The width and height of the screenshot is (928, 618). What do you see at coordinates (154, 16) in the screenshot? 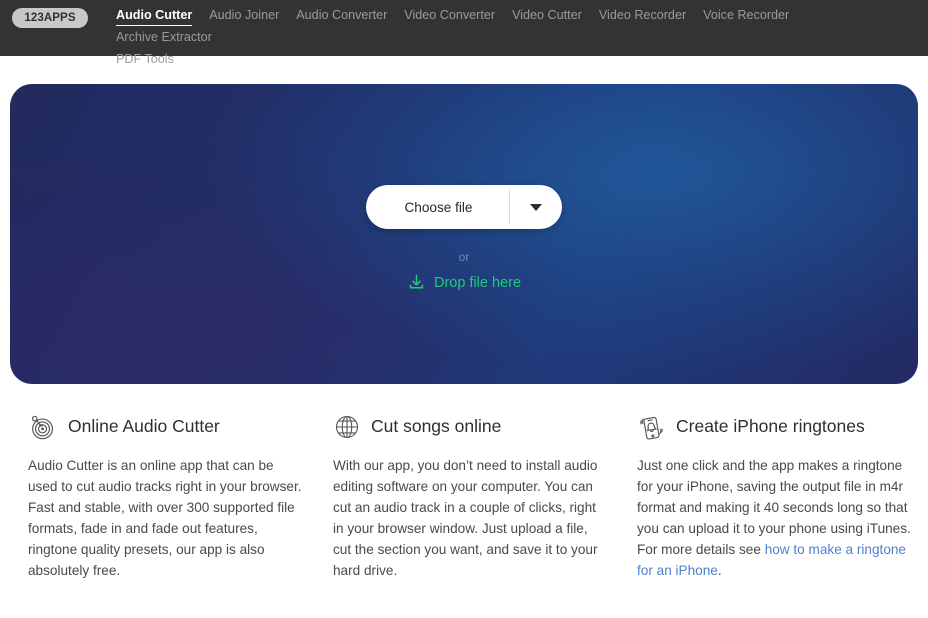
I see `nav-item-audio-cutter: Audio Cutter` at bounding box center [154, 16].